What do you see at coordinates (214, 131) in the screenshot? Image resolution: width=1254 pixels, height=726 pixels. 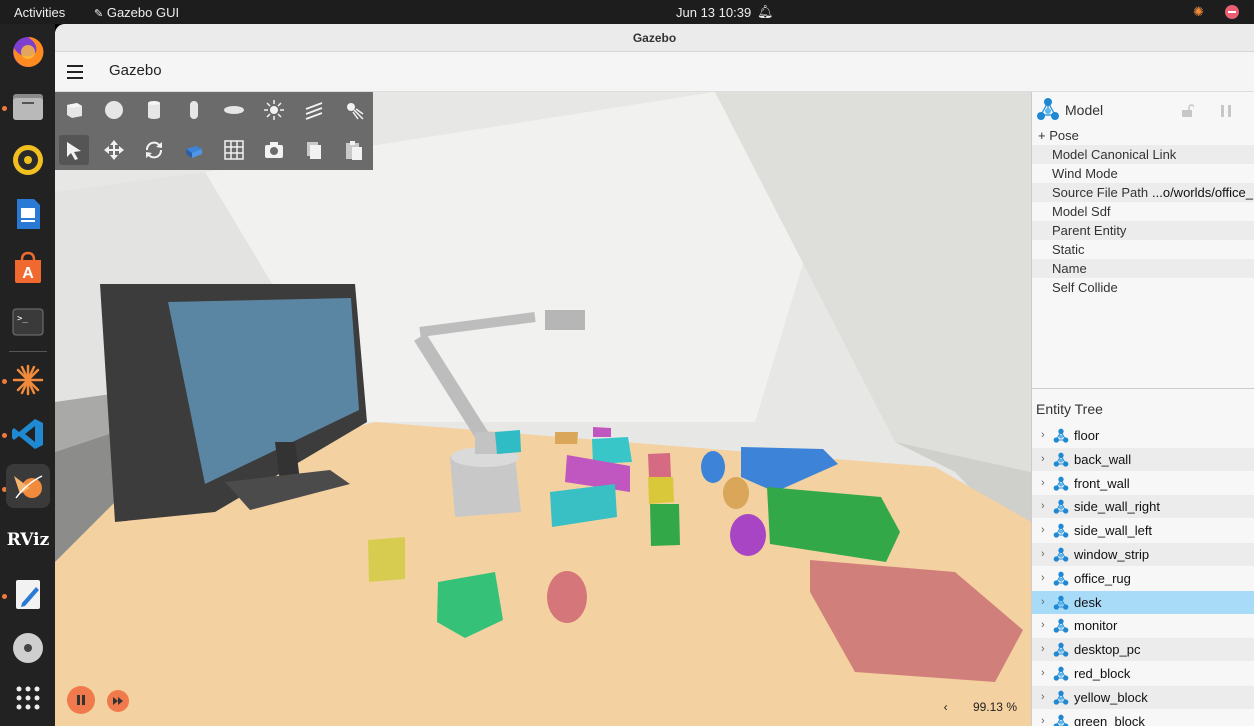 I see `shapes-toolbar` at bounding box center [214, 131].